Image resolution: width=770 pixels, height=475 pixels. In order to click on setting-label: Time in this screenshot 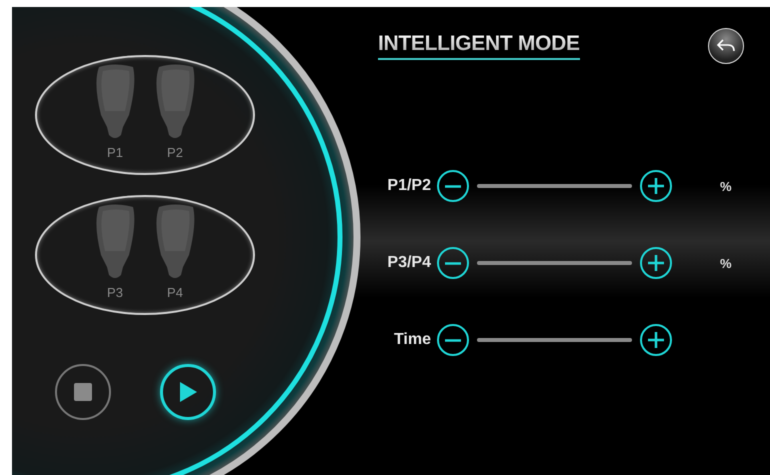, I will do `click(411, 340)`.